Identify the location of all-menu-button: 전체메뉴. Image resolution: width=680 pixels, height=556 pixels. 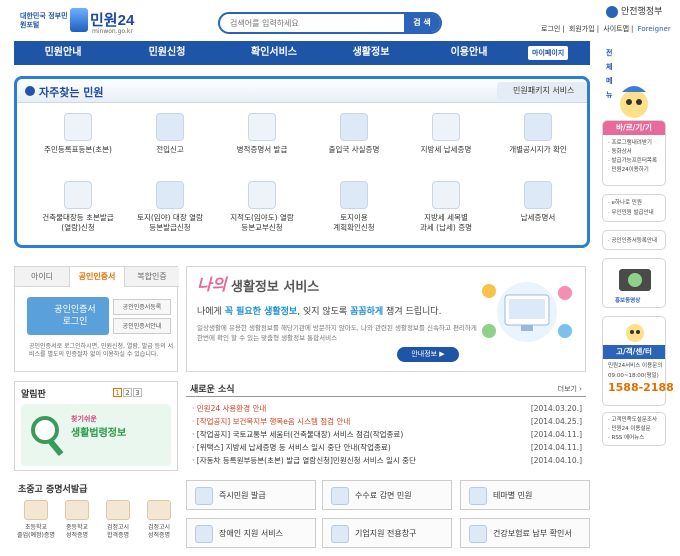
(609, 72).